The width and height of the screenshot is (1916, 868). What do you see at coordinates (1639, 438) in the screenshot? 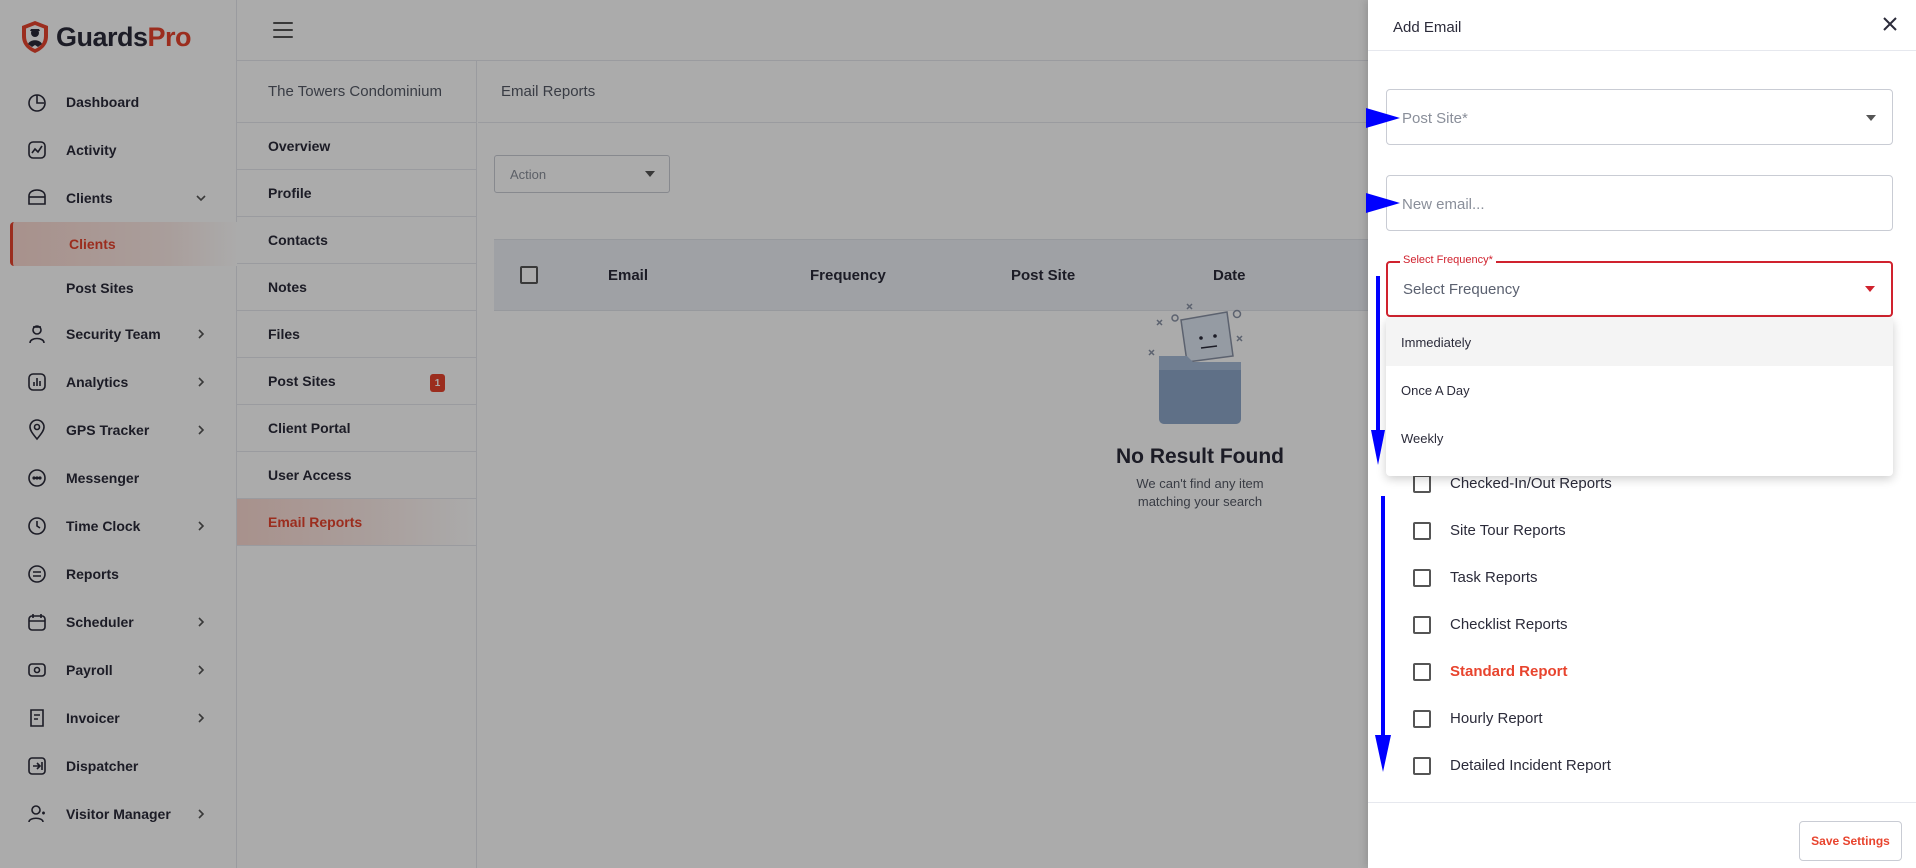
I see `frequency-option-weekly: Weekly` at bounding box center [1639, 438].